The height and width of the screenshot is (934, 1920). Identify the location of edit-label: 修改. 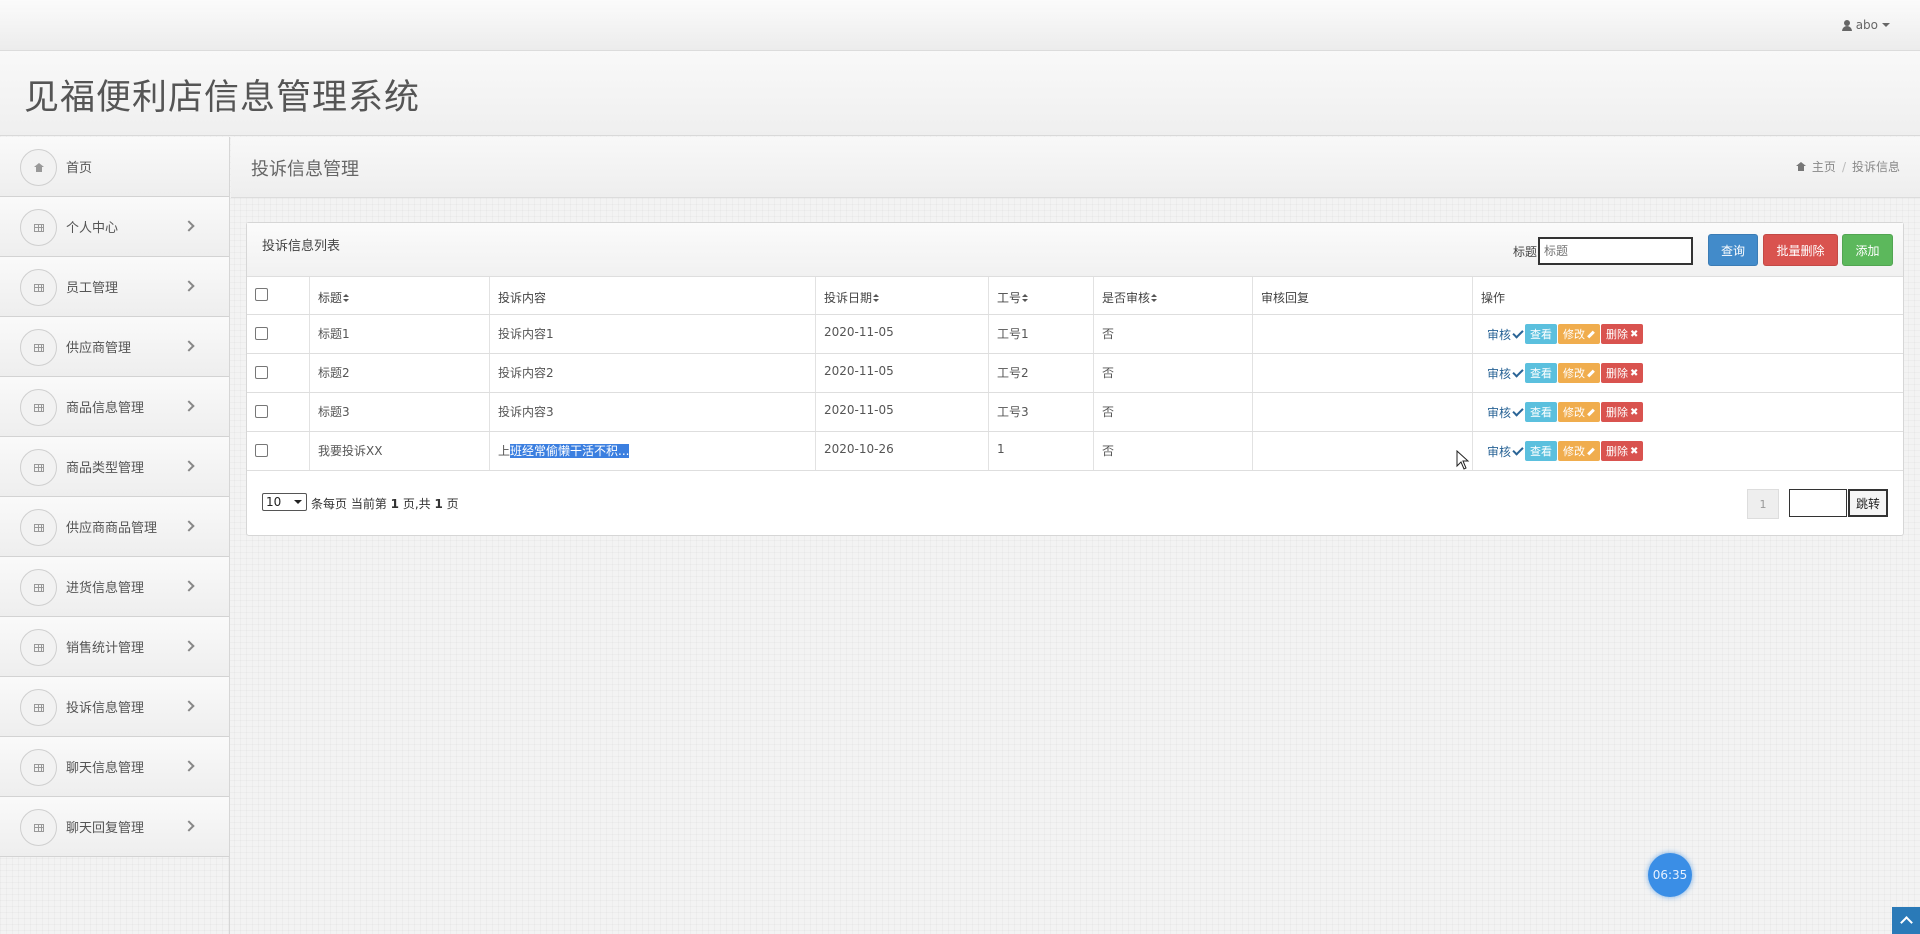
(1574, 412).